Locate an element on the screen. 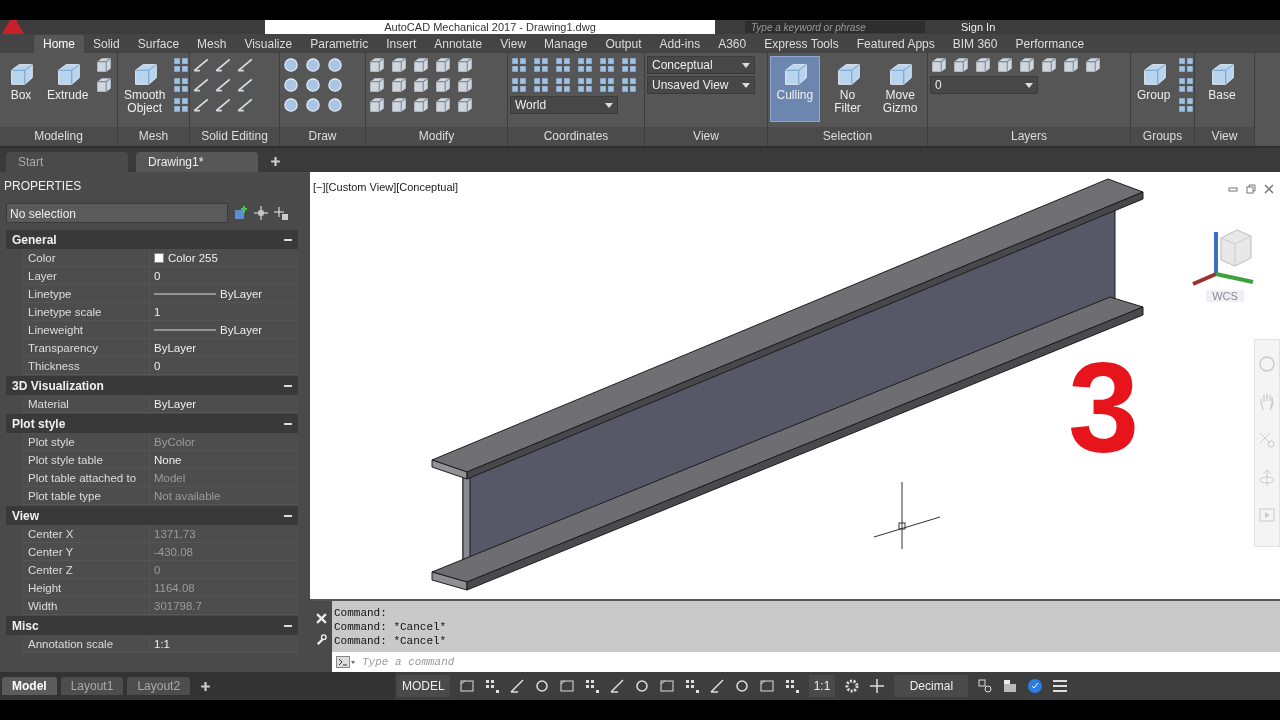 Image resolution: width=1280 pixels, height=720 pixels. section-header: 3D Visualization is located at coordinates (152, 385).